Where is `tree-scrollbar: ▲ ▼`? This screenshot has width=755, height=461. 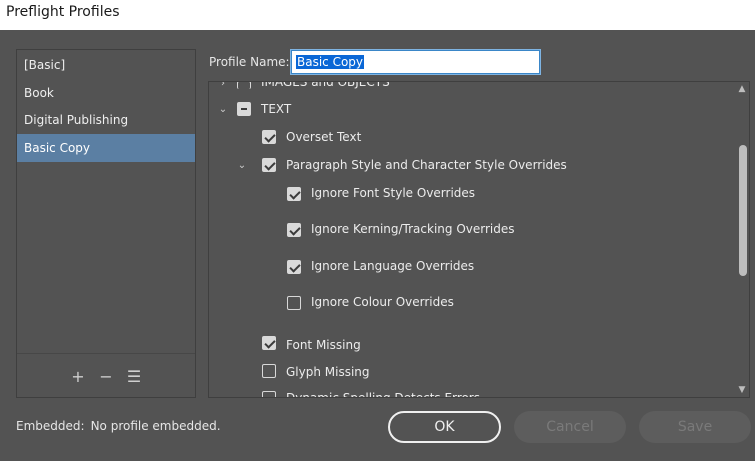 tree-scrollbar: ▲ ▼ is located at coordinates (742, 239).